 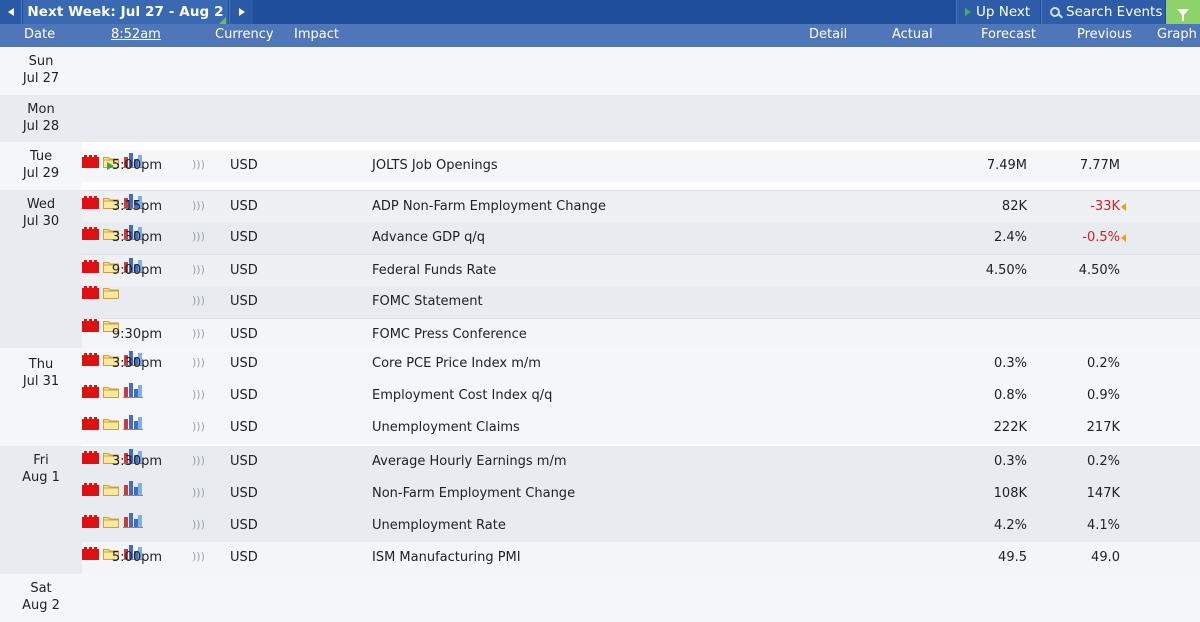 What do you see at coordinates (641, 526) in the screenshot?
I see `event-row: ))) USD Unemployment Rate 4.2% 4.1%` at bounding box center [641, 526].